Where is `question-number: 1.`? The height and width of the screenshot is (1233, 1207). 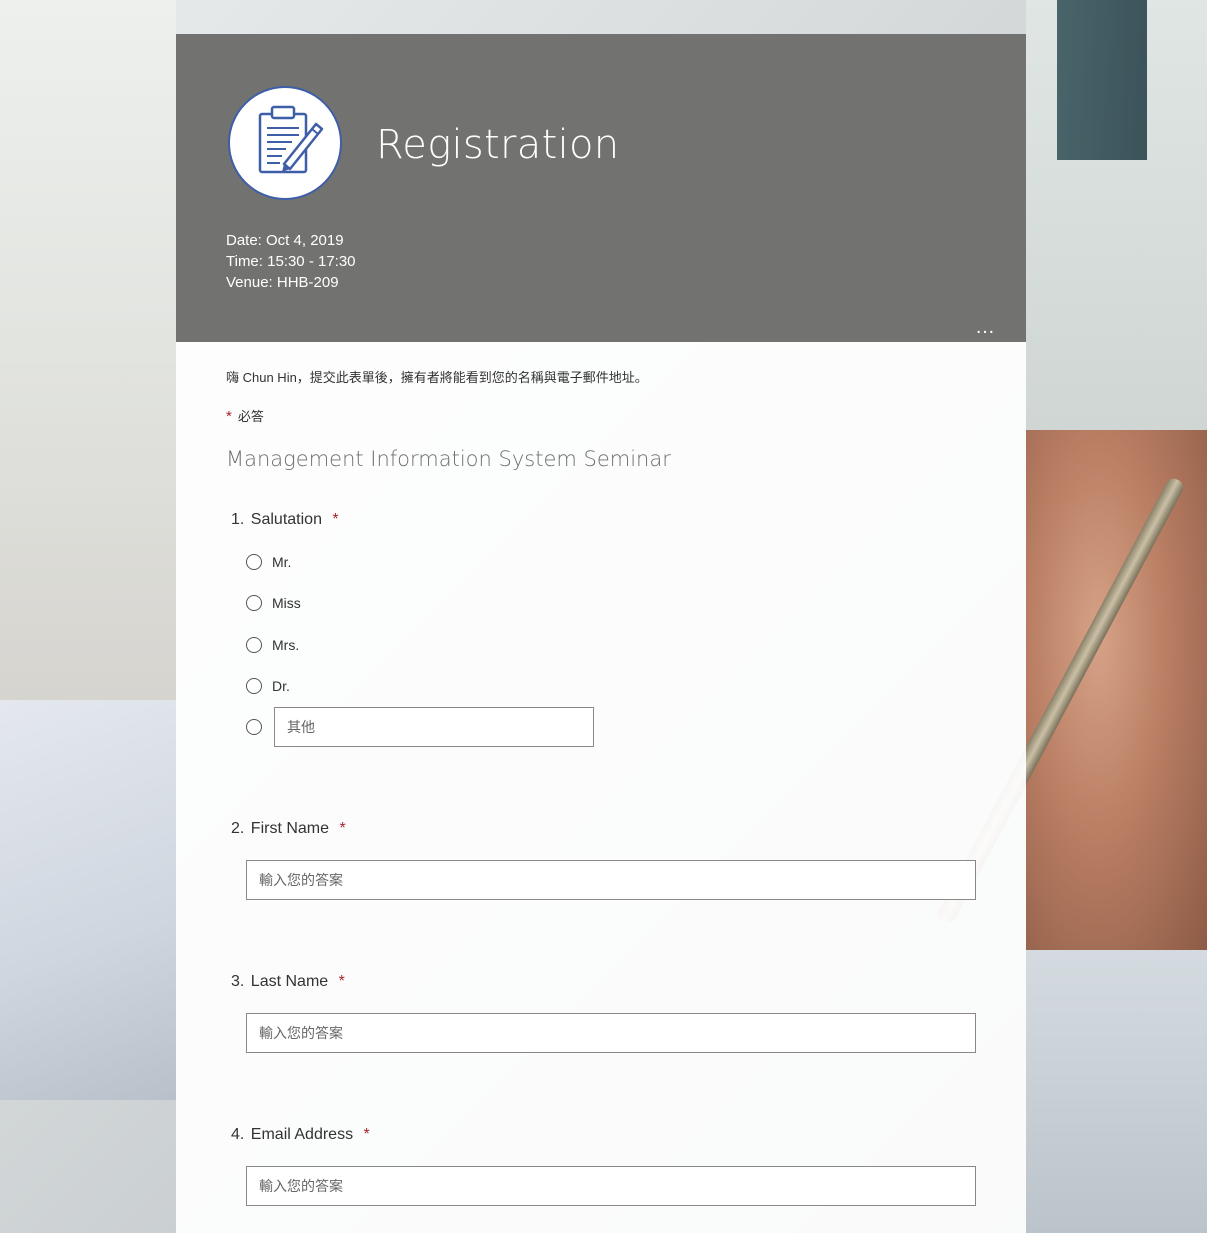
question-number: 1. is located at coordinates (238, 519).